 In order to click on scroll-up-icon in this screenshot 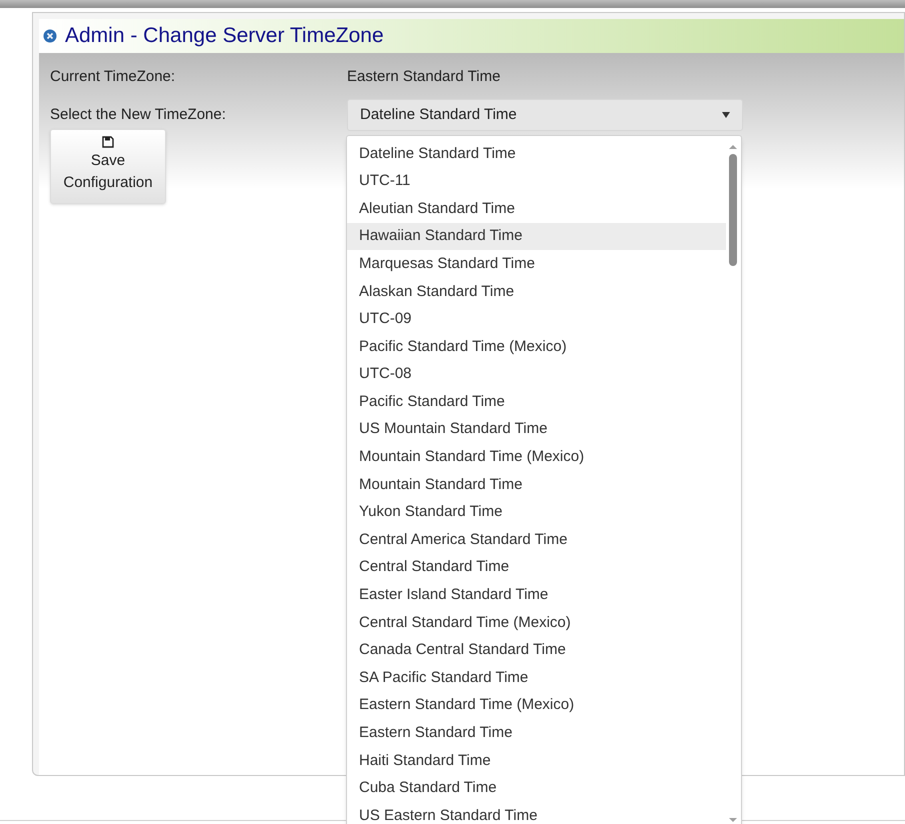, I will do `click(733, 147)`.